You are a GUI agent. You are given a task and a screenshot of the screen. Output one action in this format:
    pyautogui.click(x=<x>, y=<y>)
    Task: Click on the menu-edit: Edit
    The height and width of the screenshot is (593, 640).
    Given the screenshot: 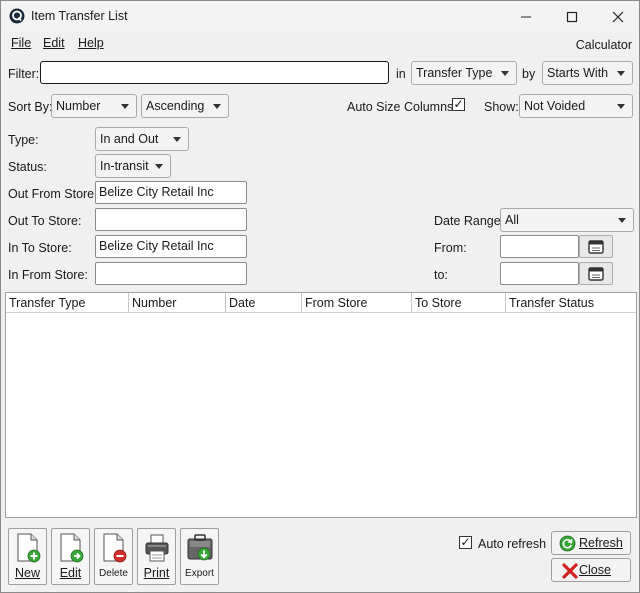 What is the action you would take?
    pyautogui.click(x=54, y=43)
    